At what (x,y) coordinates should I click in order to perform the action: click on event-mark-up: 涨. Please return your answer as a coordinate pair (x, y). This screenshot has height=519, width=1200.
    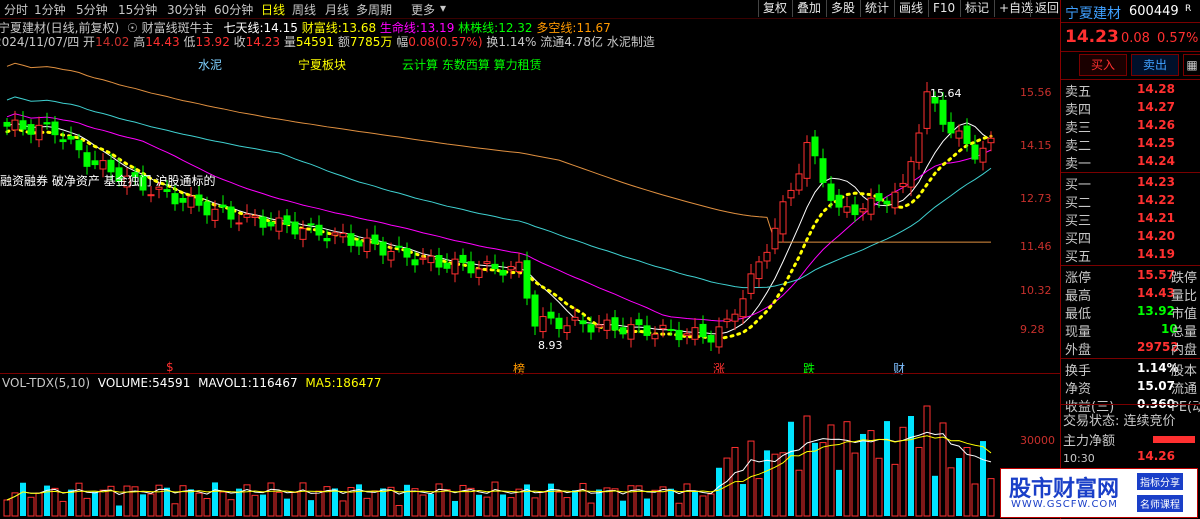
    Looking at the image, I should click on (719, 368).